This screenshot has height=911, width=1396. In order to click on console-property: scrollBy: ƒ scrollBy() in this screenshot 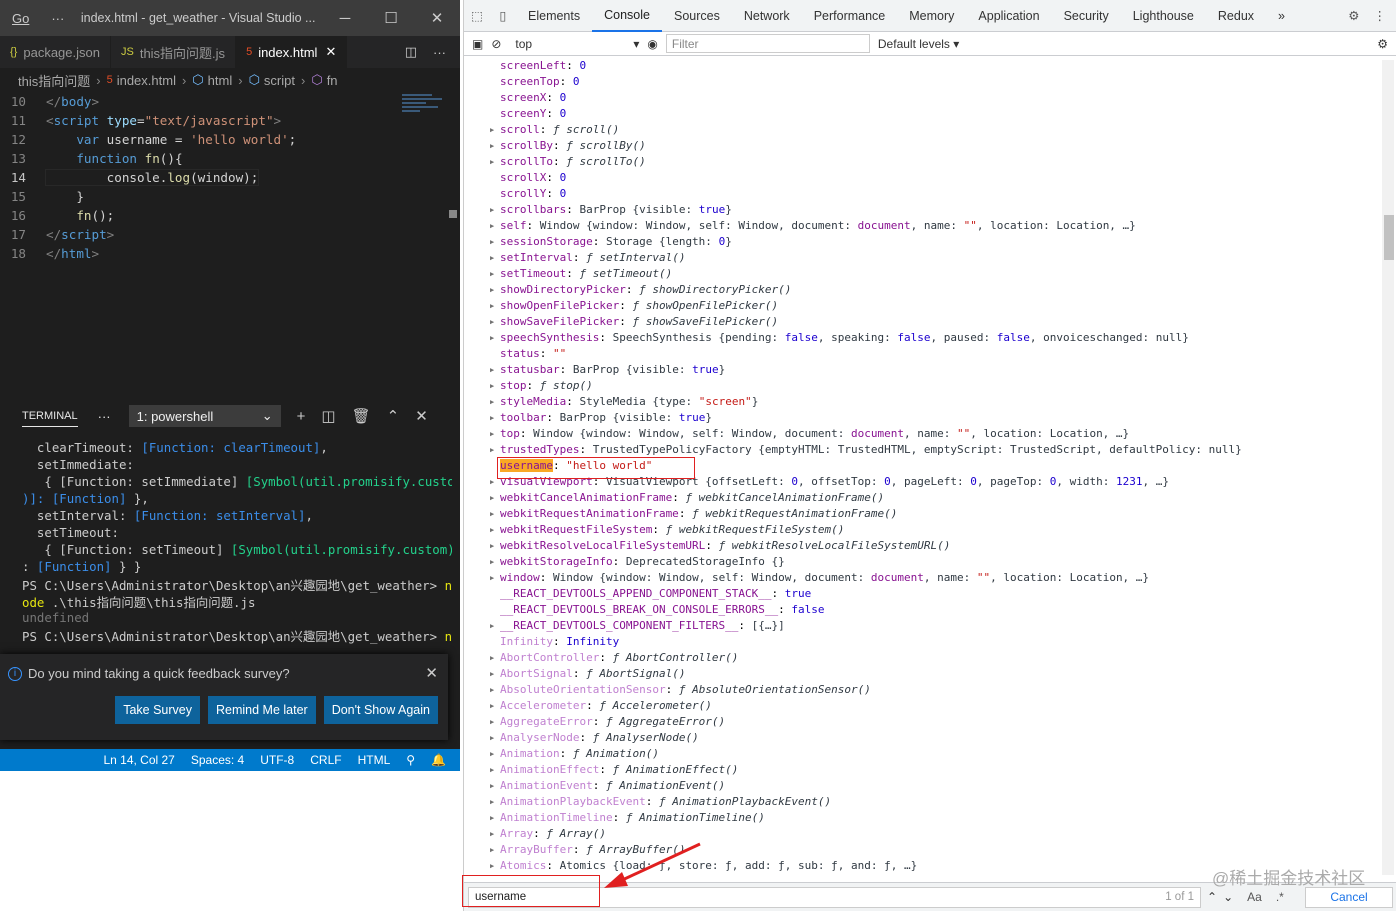, I will do `click(936, 146)`.